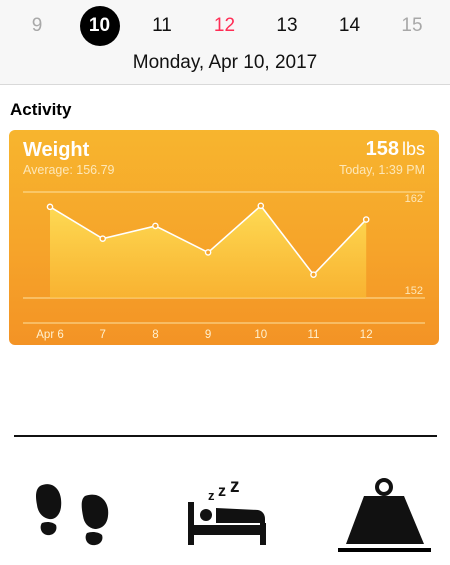  What do you see at coordinates (413, 149) in the screenshot?
I see `weight-unit: lbs` at bounding box center [413, 149].